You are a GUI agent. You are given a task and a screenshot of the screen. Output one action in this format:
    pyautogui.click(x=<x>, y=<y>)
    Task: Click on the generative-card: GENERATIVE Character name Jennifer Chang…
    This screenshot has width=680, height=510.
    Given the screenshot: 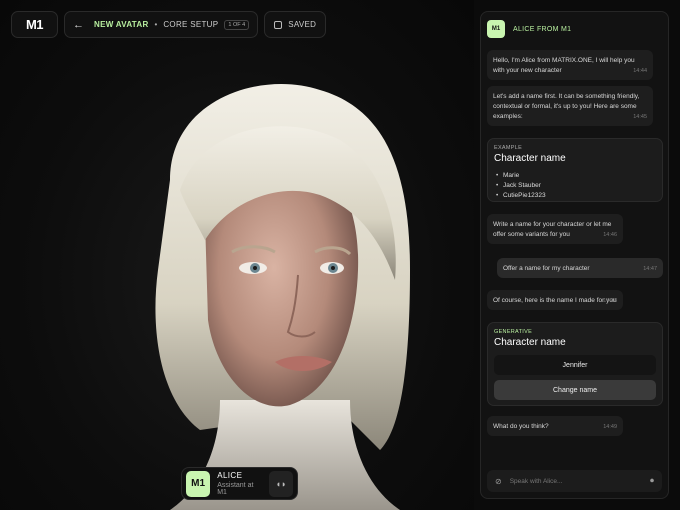 What is the action you would take?
    pyautogui.click(x=575, y=364)
    